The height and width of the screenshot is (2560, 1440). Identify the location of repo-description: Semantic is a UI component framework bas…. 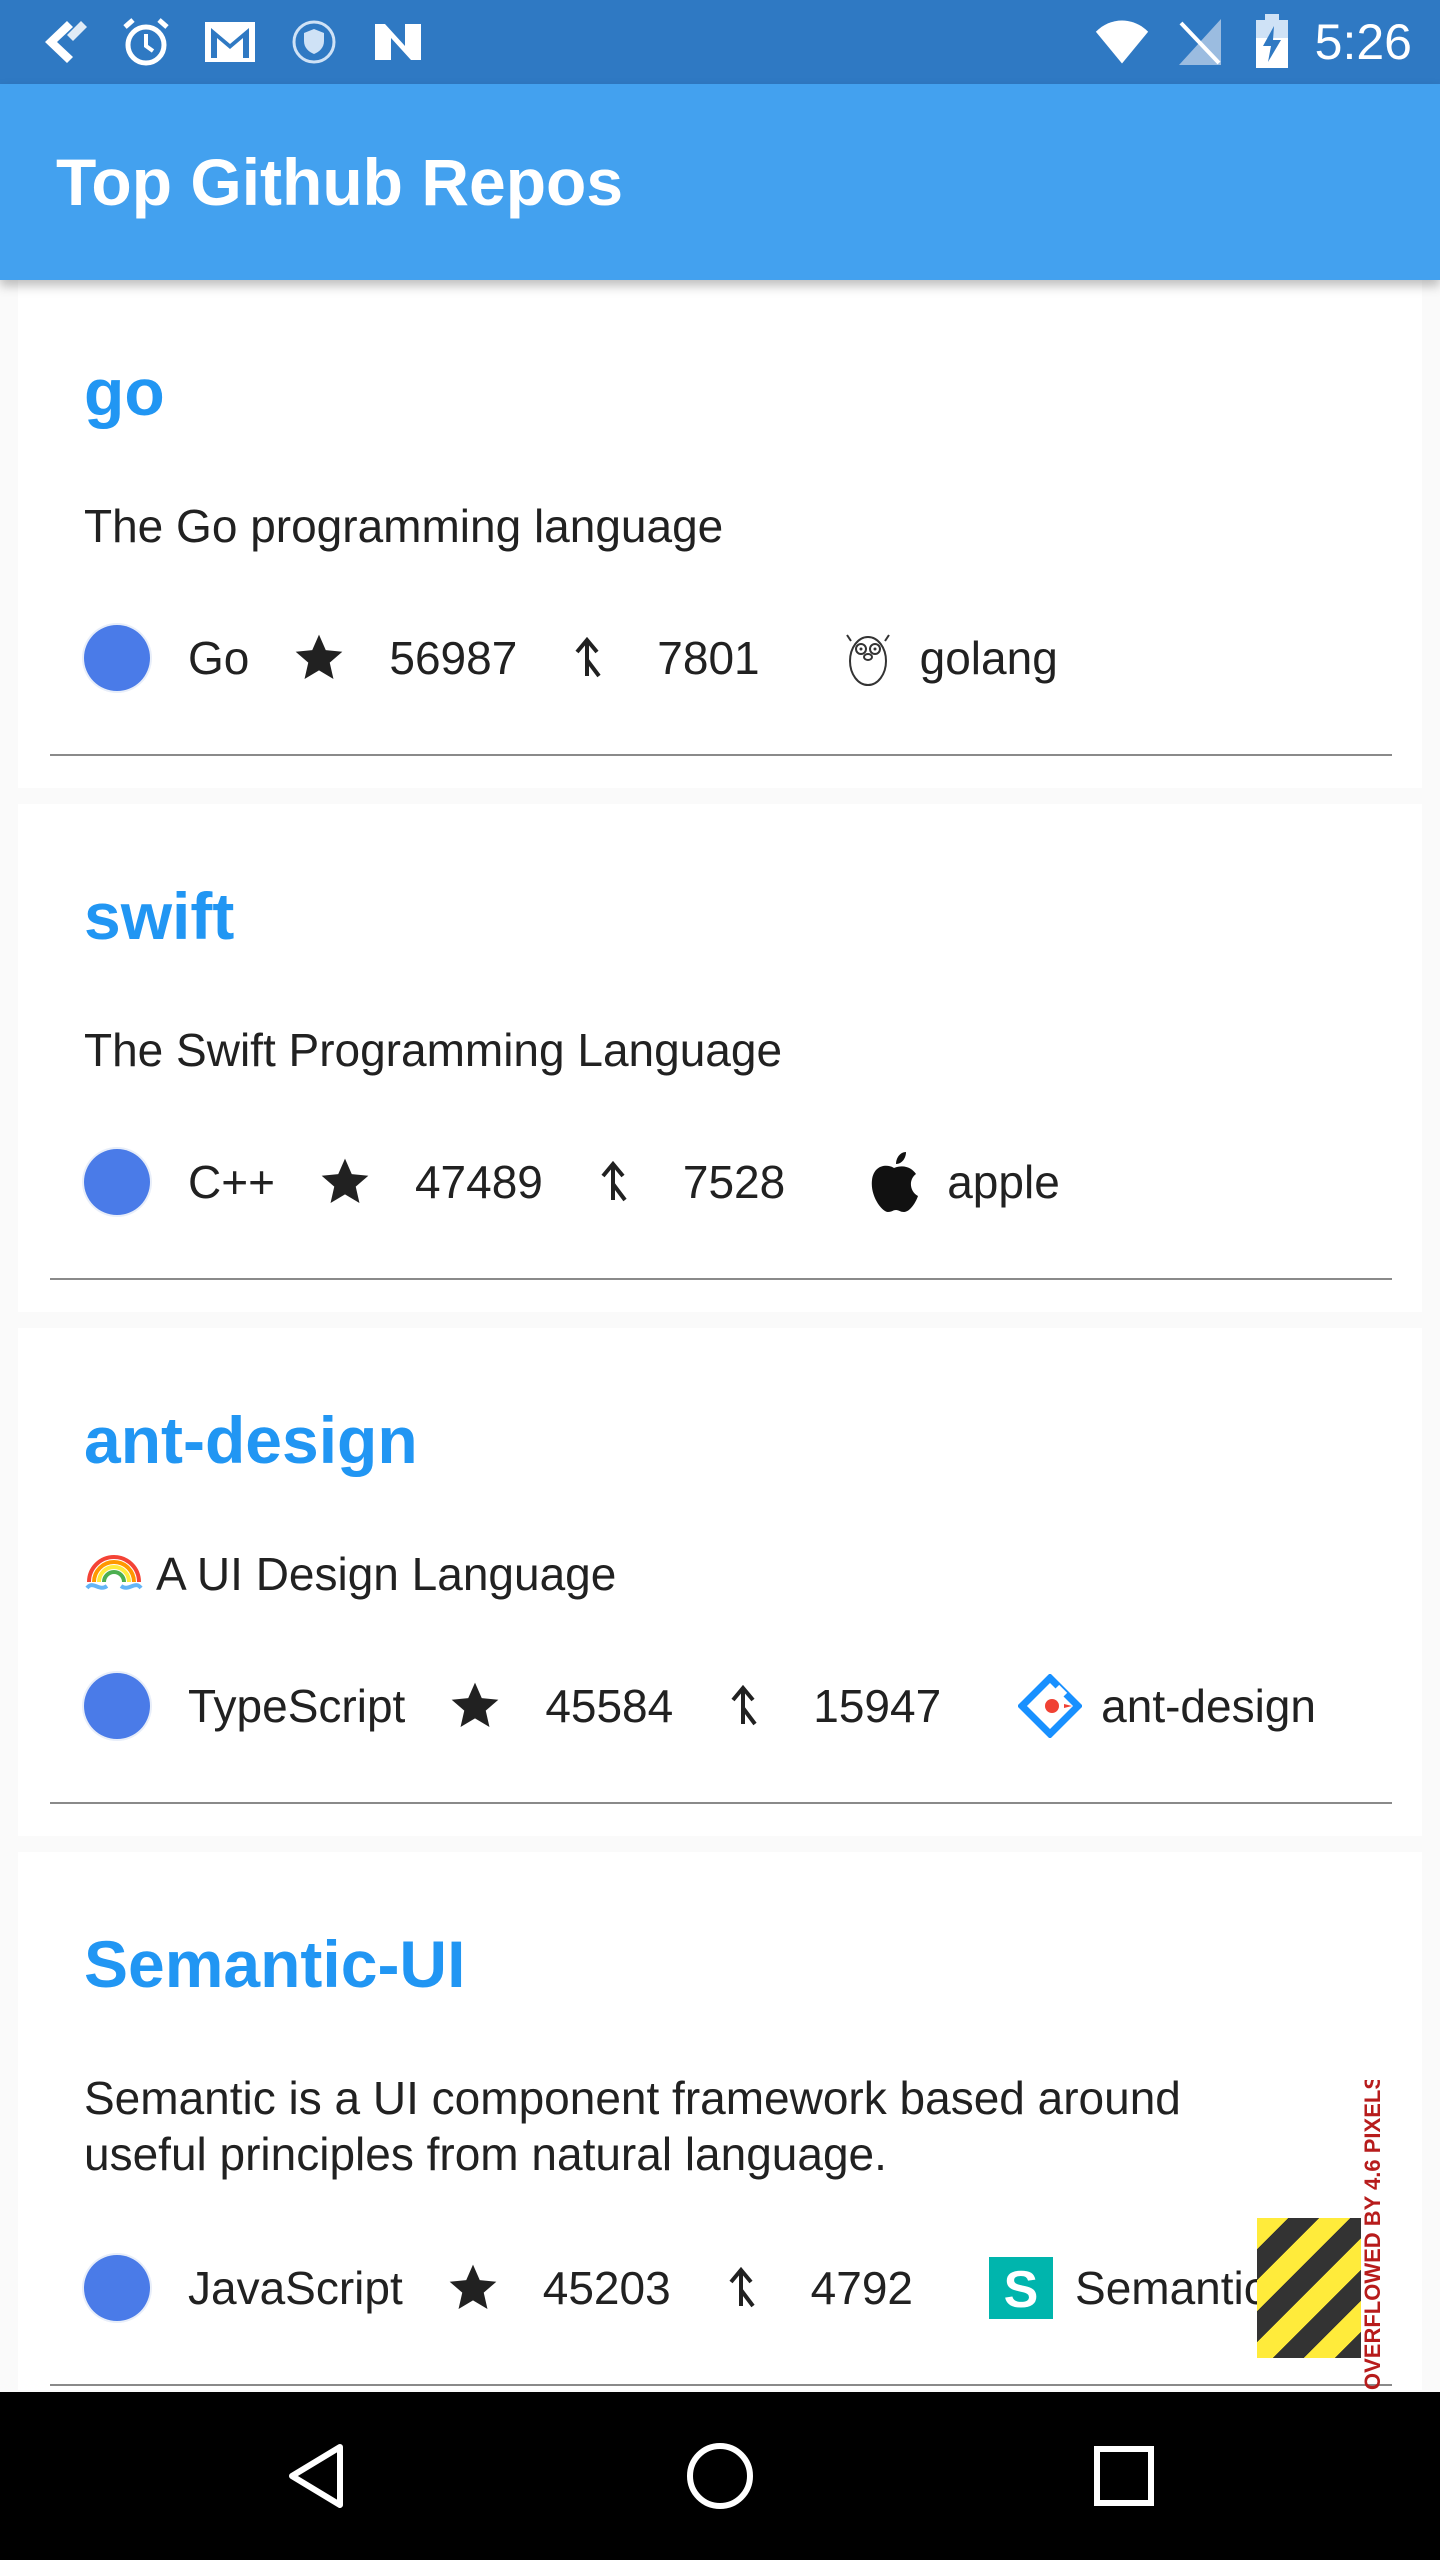
(632, 2126).